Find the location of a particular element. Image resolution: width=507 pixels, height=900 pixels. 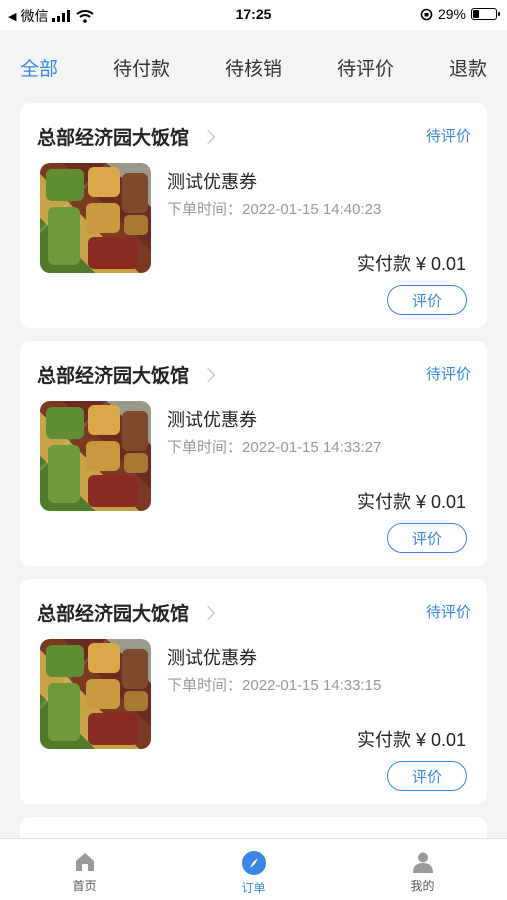

order-time-value: 2022-01-15 14:40:23 is located at coordinates (312, 209).